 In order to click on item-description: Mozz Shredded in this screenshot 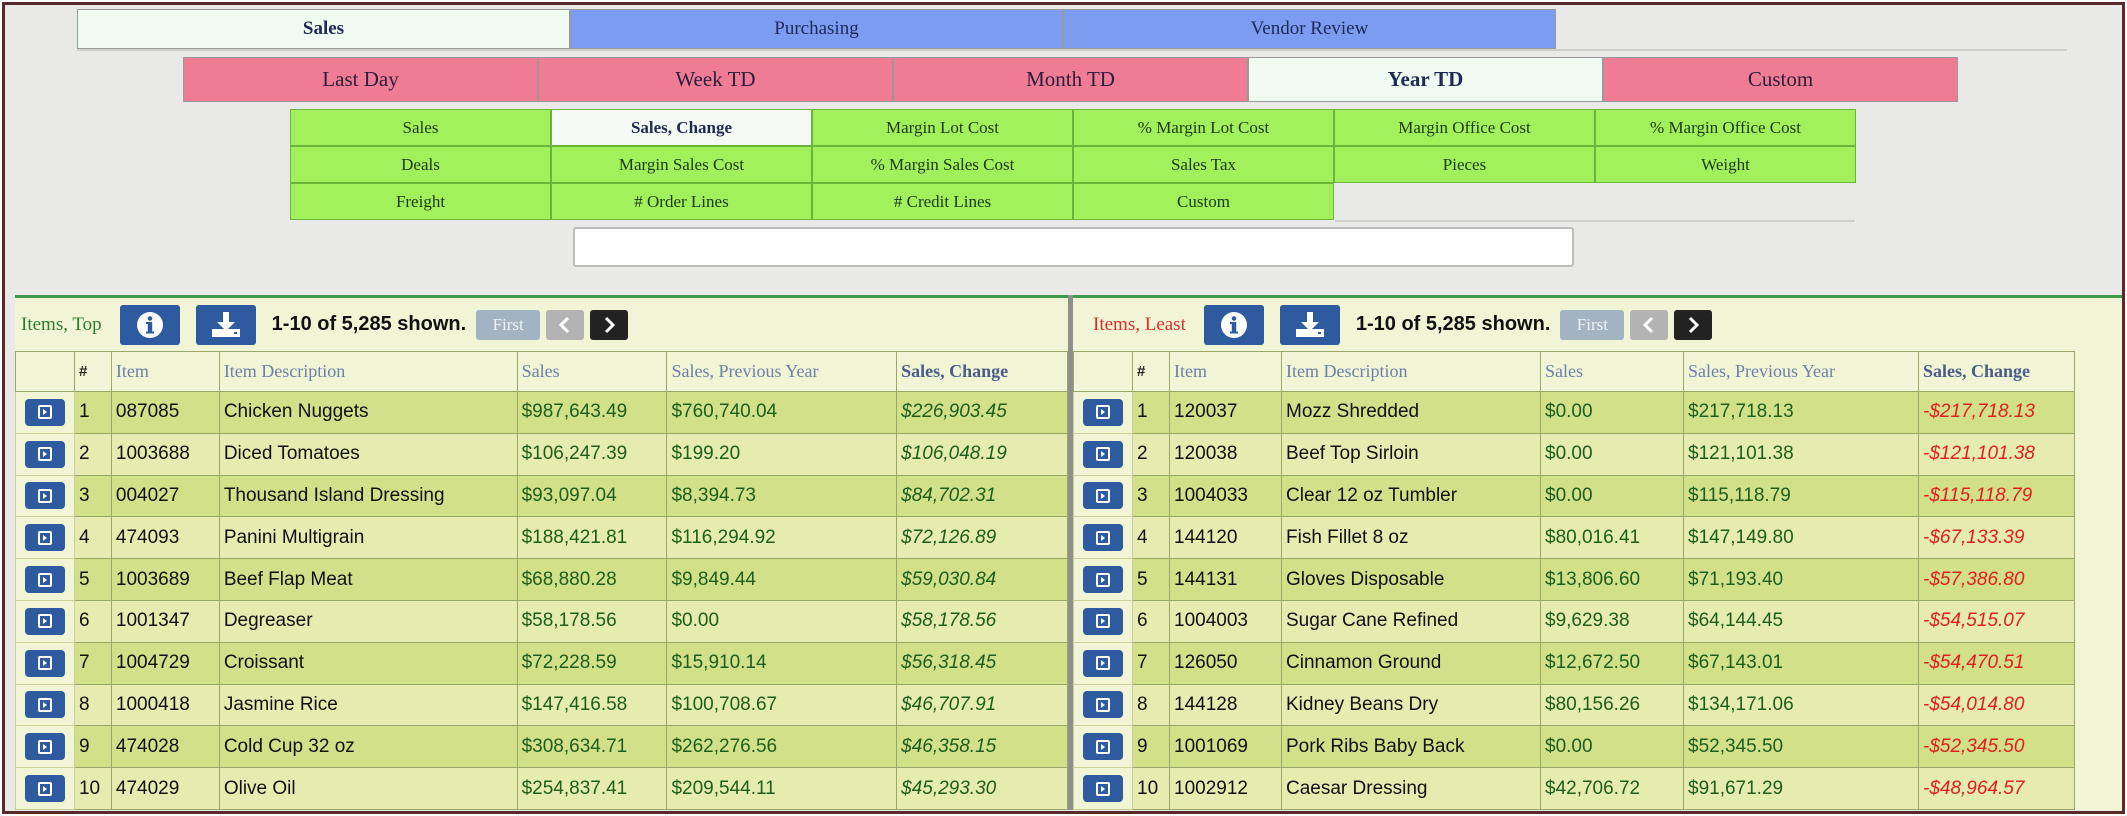, I will do `click(1411, 412)`.